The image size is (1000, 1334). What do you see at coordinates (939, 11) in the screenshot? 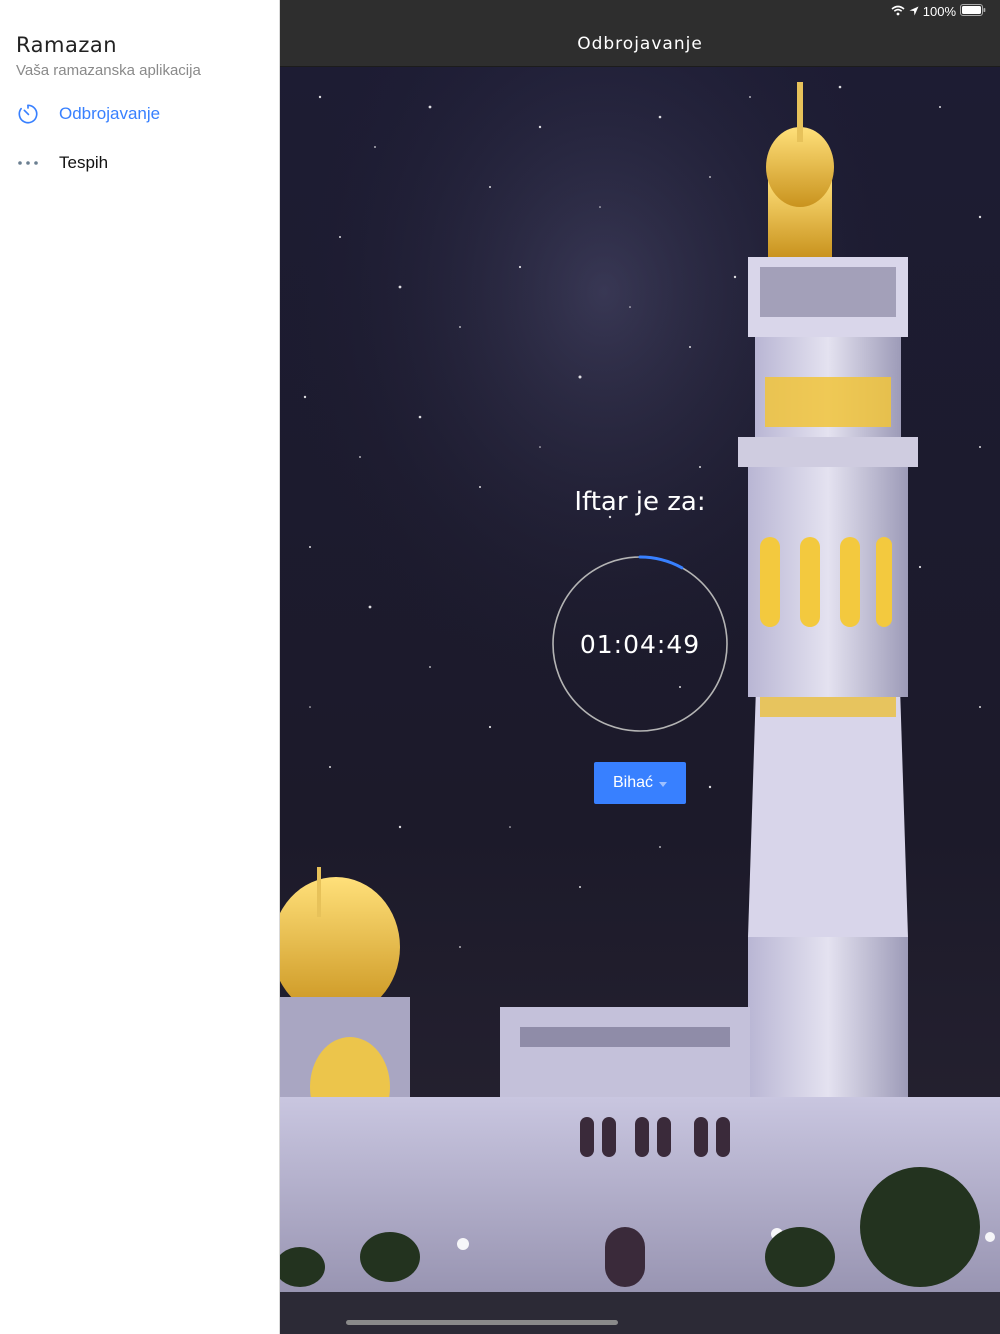
I see `battery-percent: 100%` at bounding box center [939, 11].